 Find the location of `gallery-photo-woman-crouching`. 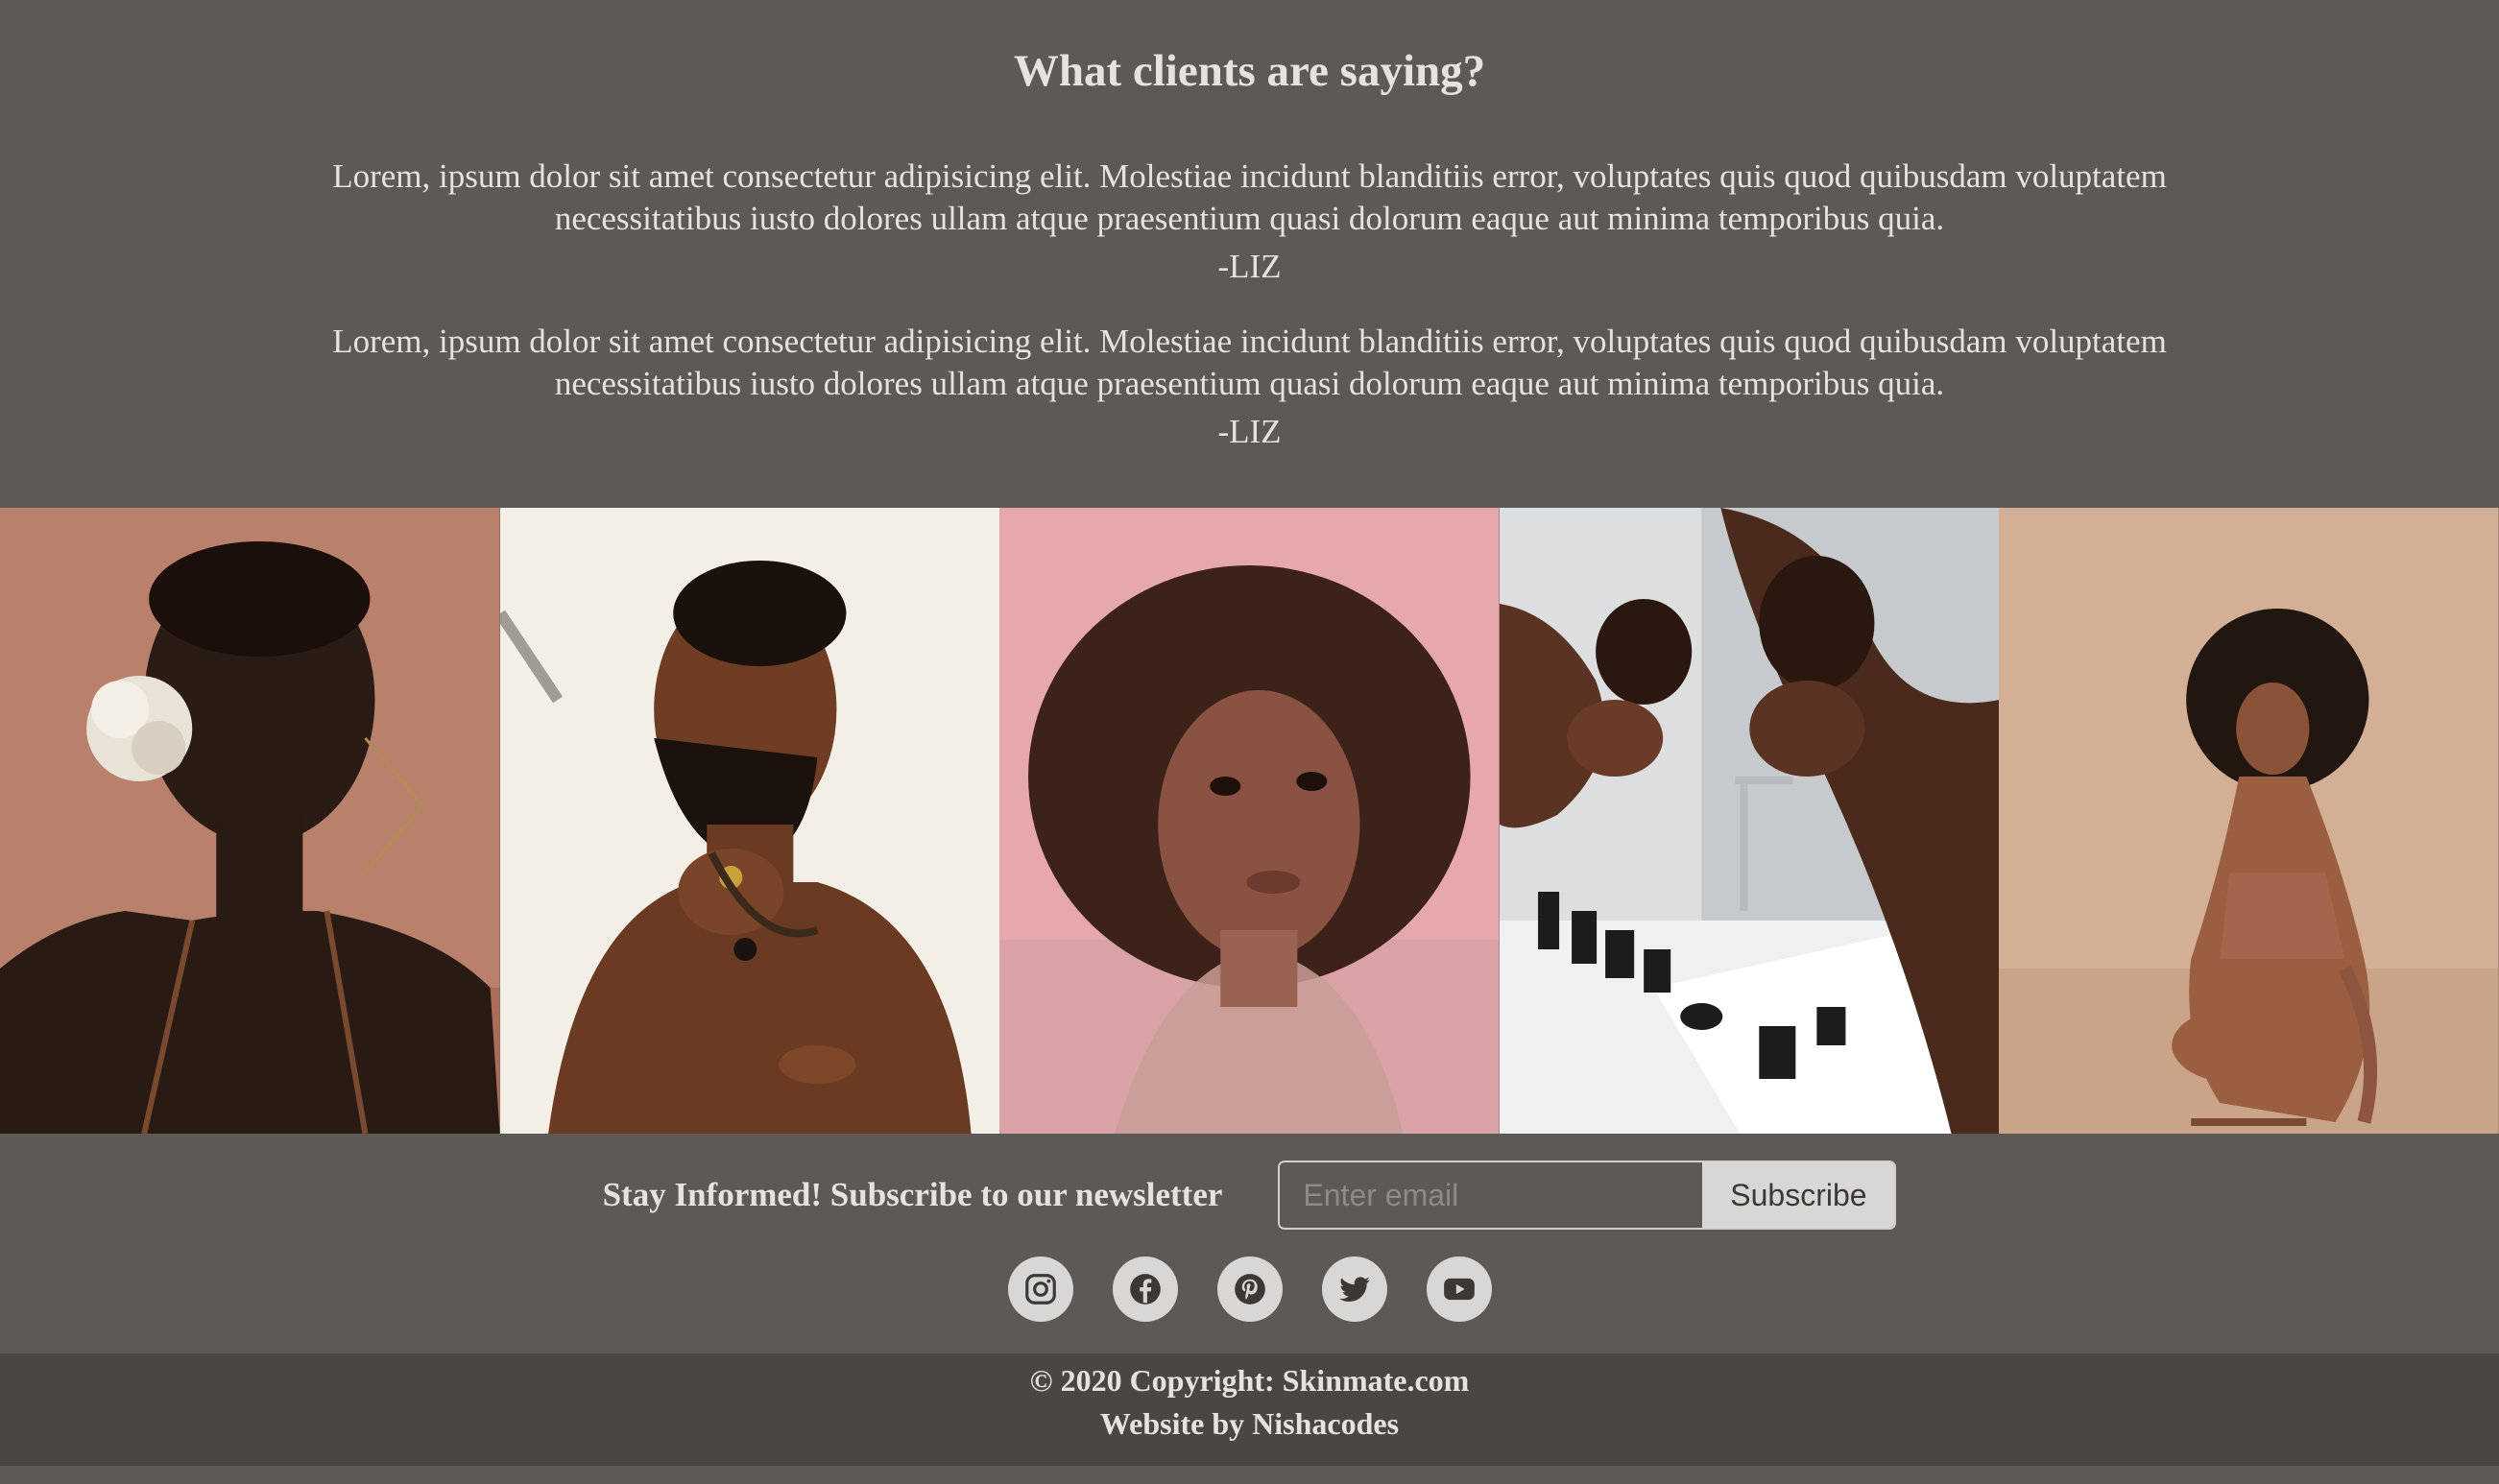

gallery-photo-woman-crouching is located at coordinates (2249, 821).